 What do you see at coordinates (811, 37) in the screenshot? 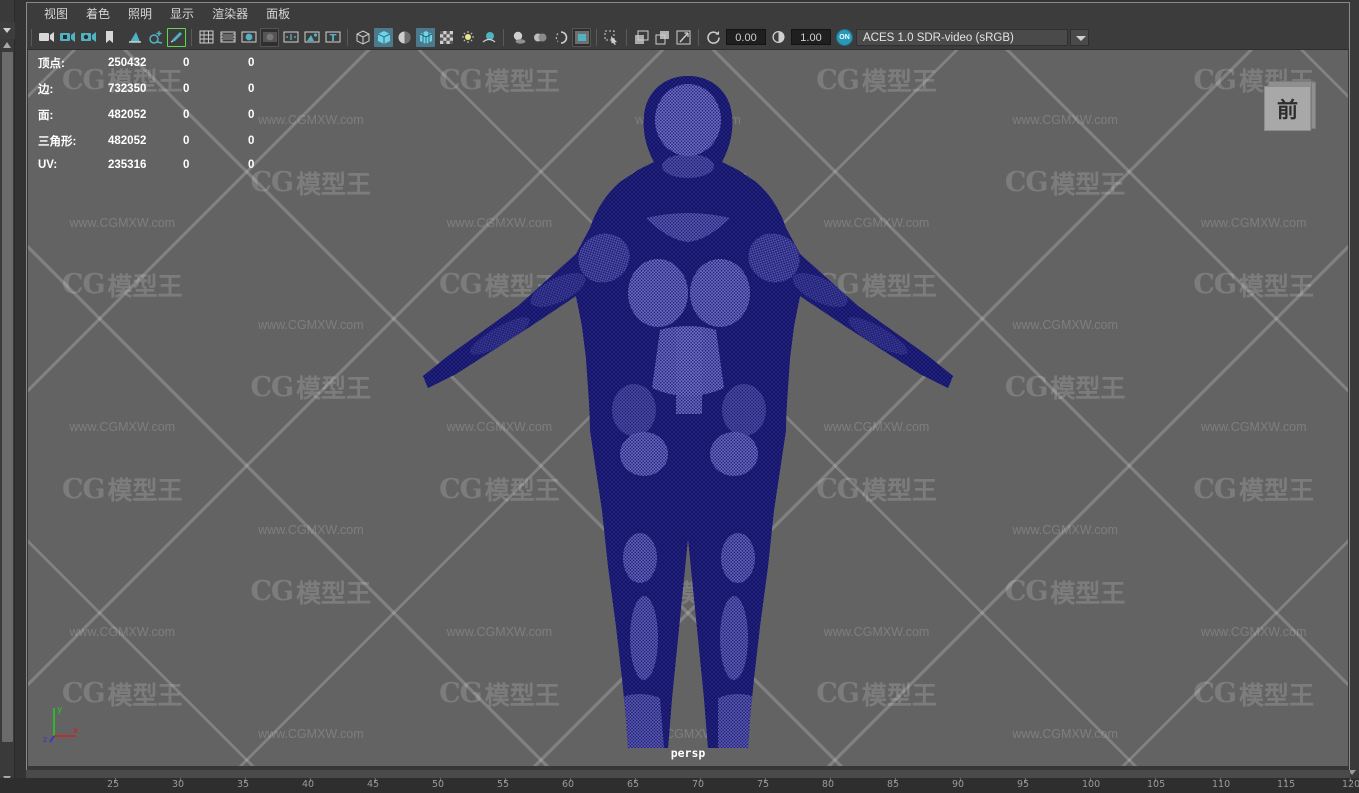
I see `gamma-value-field: 1.00` at bounding box center [811, 37].